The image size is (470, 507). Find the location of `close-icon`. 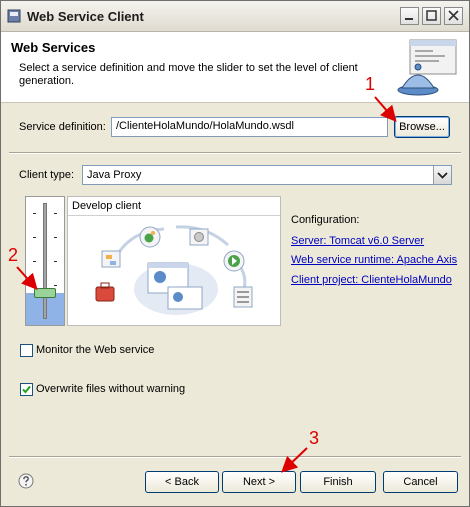

close-icon is located at coordinates (453, 15).